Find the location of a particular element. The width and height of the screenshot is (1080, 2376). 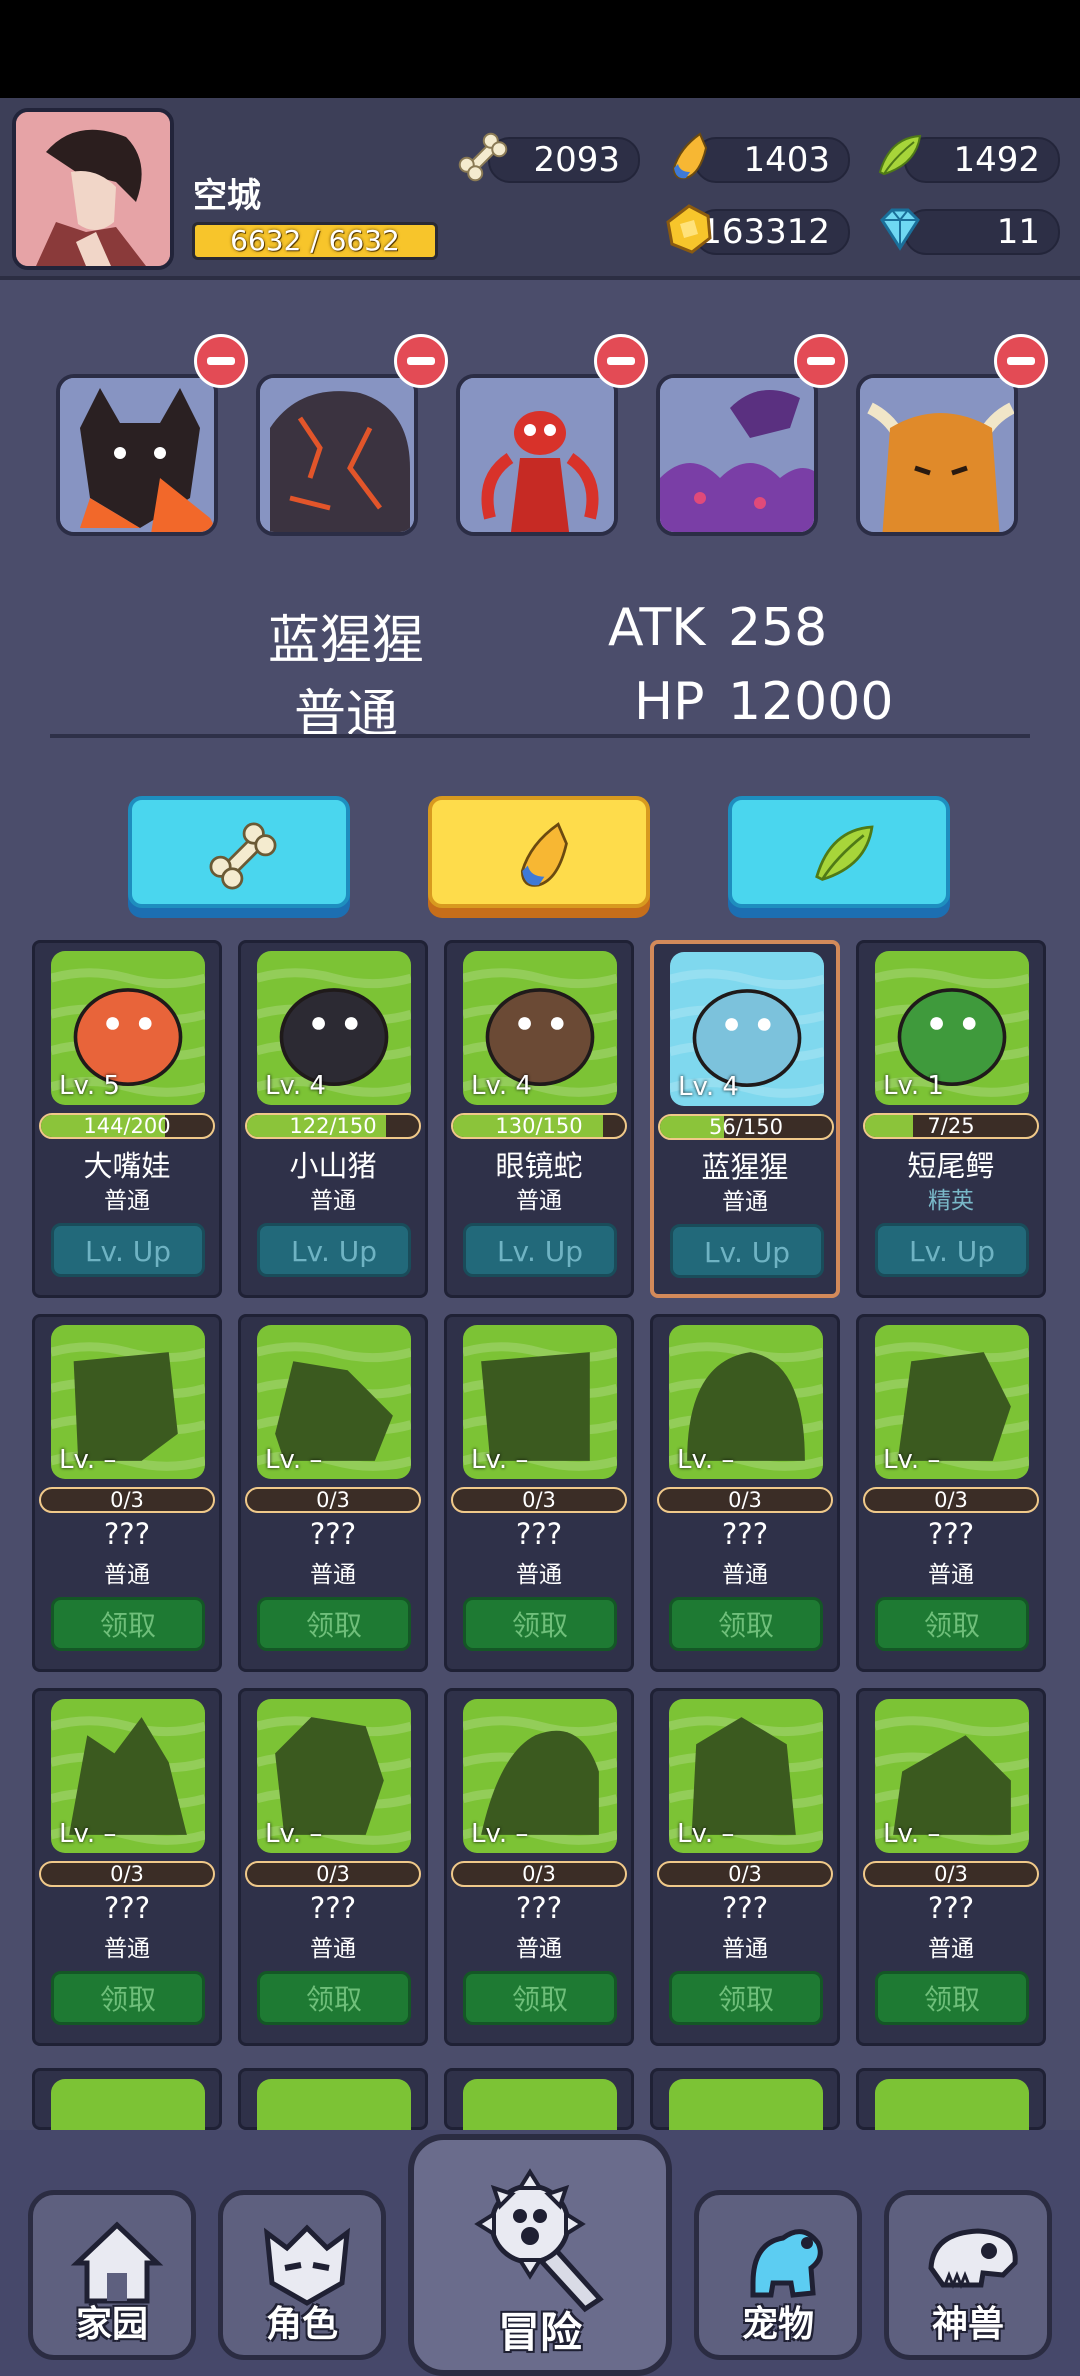

player-hp-bar: 6632 / 6632 is located at coordinates (315, 241).